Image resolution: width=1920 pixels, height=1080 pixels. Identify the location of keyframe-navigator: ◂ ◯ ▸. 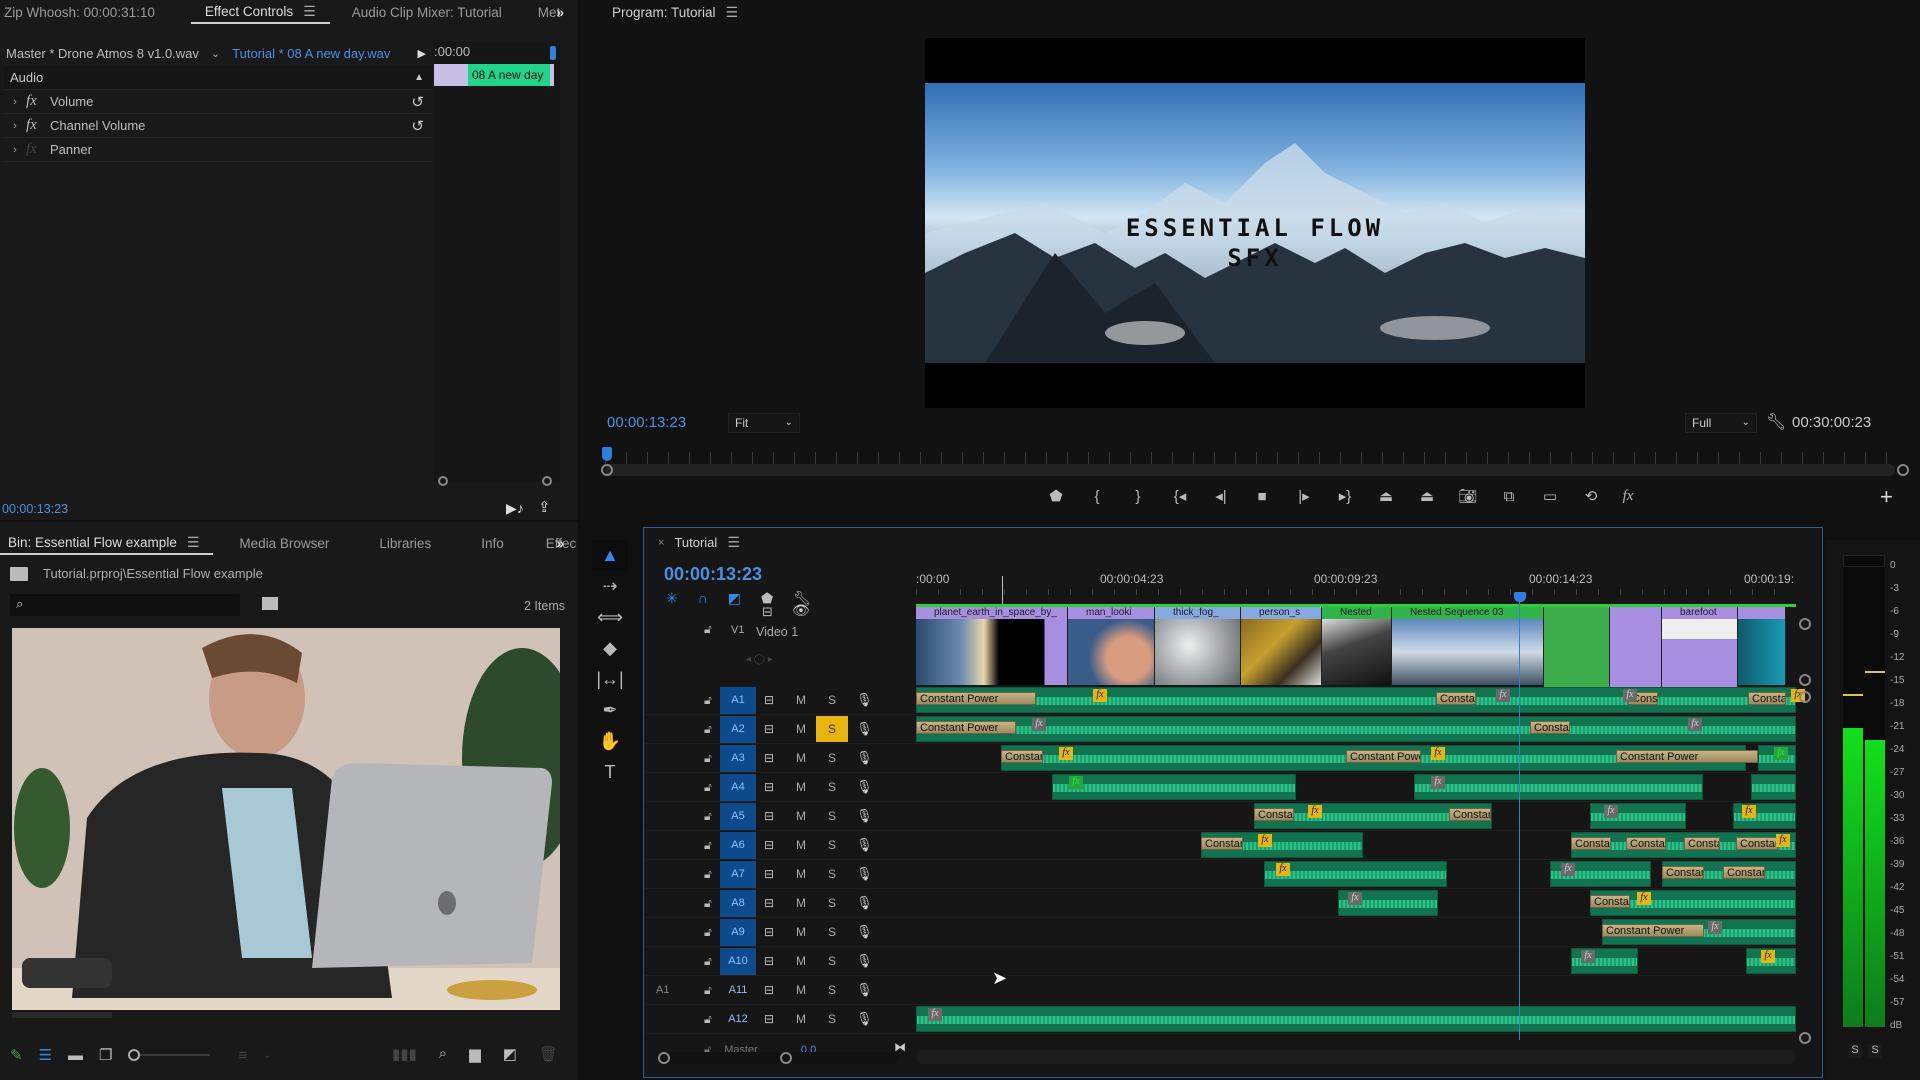
(759, 659).